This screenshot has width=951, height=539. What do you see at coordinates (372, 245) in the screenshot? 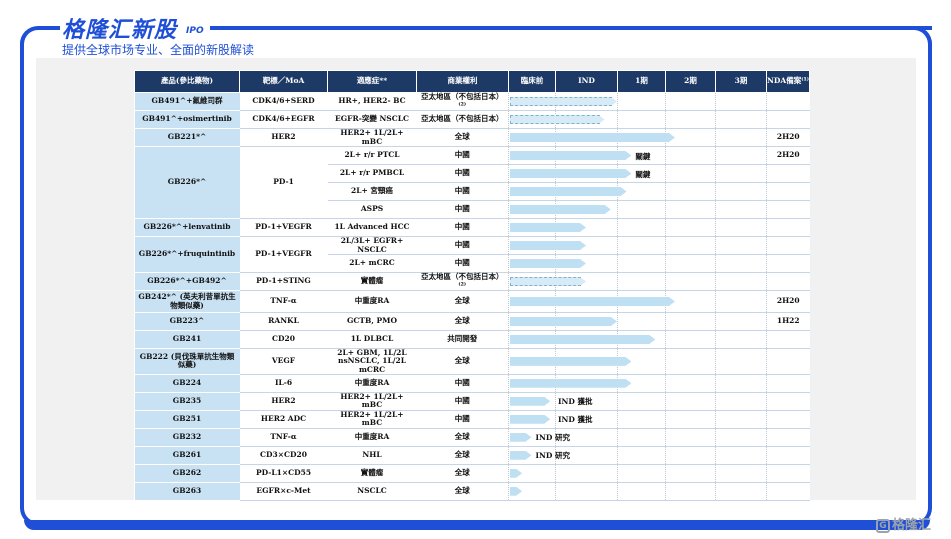
I see `indication-cell: 2L/3L+ EGFR+ NSCLC` at bounding box center [372, 245].